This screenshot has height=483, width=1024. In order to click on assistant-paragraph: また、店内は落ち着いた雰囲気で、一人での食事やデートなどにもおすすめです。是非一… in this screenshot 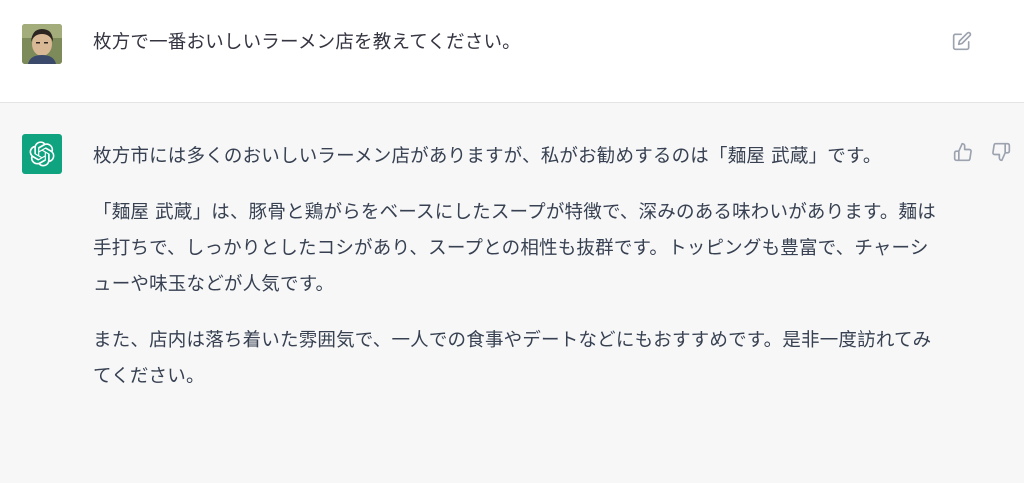, I will do `click(512, 358)`.